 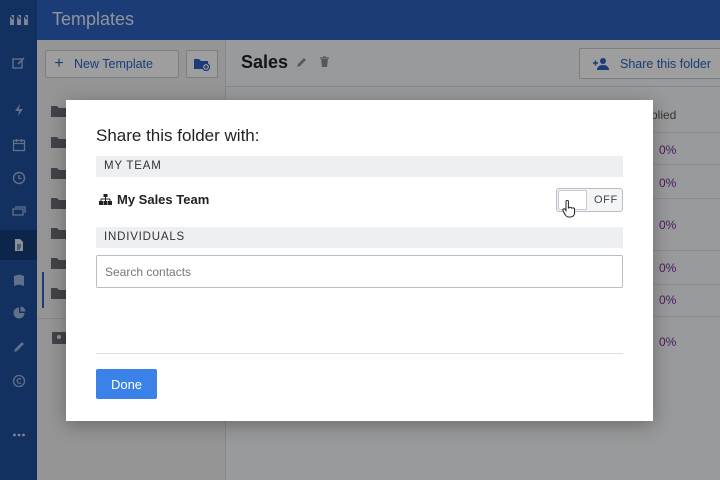 I want to click on team-row: My Sales Team, so click(x=154, y=199).